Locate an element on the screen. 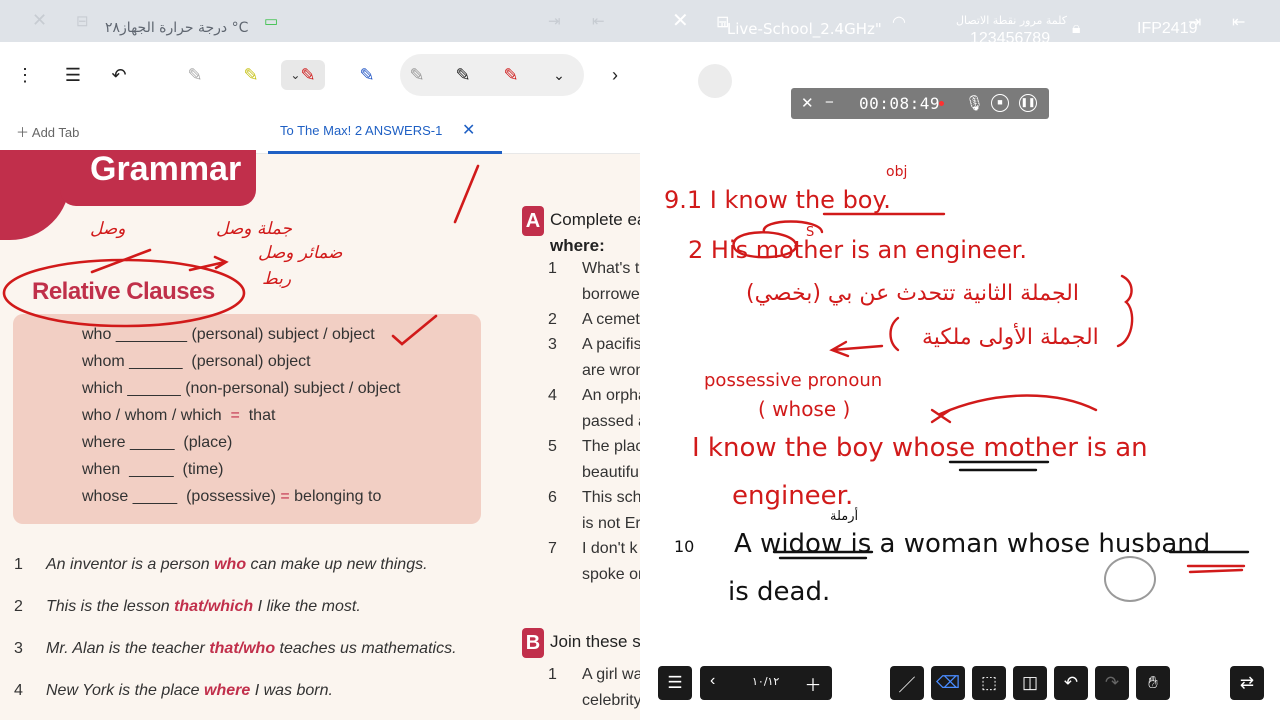  pencil-icon: ✎ is located at coordinates (195, 75).